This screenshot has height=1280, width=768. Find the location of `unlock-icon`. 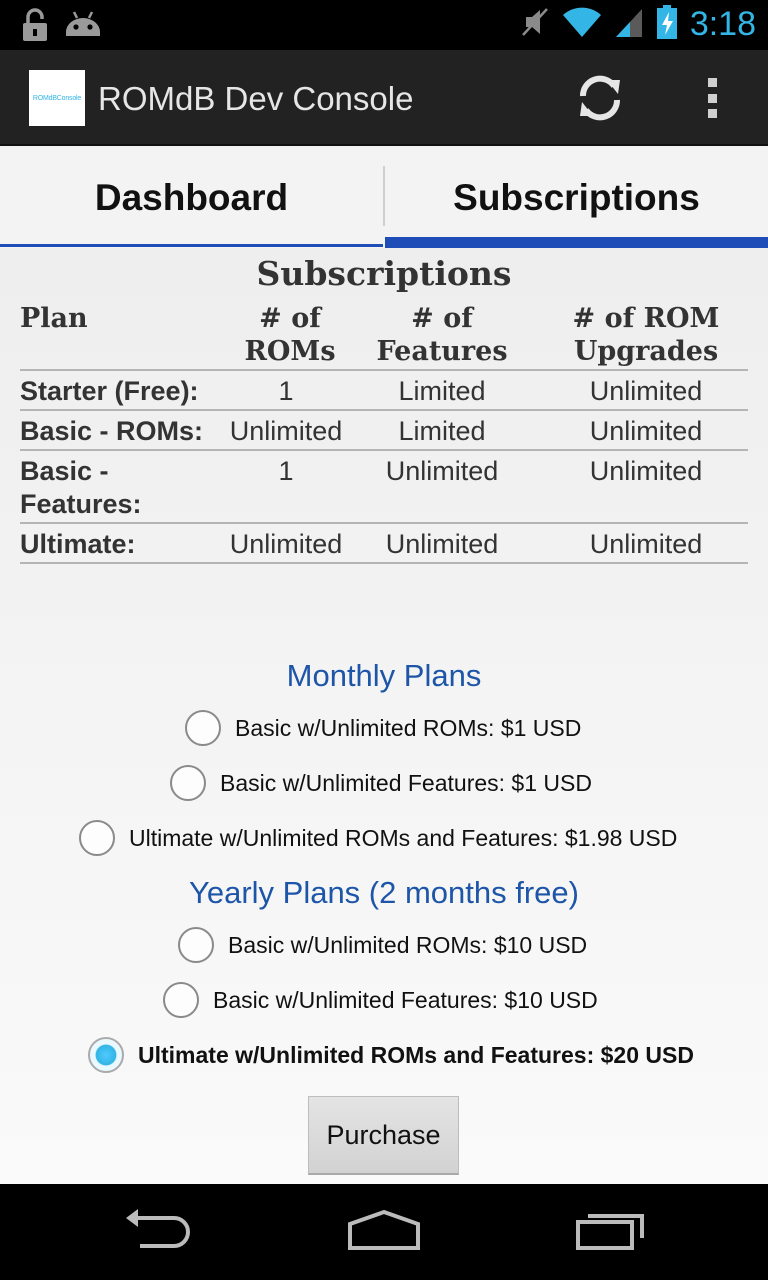

unlock-icon is located at coordinates (35, 27).